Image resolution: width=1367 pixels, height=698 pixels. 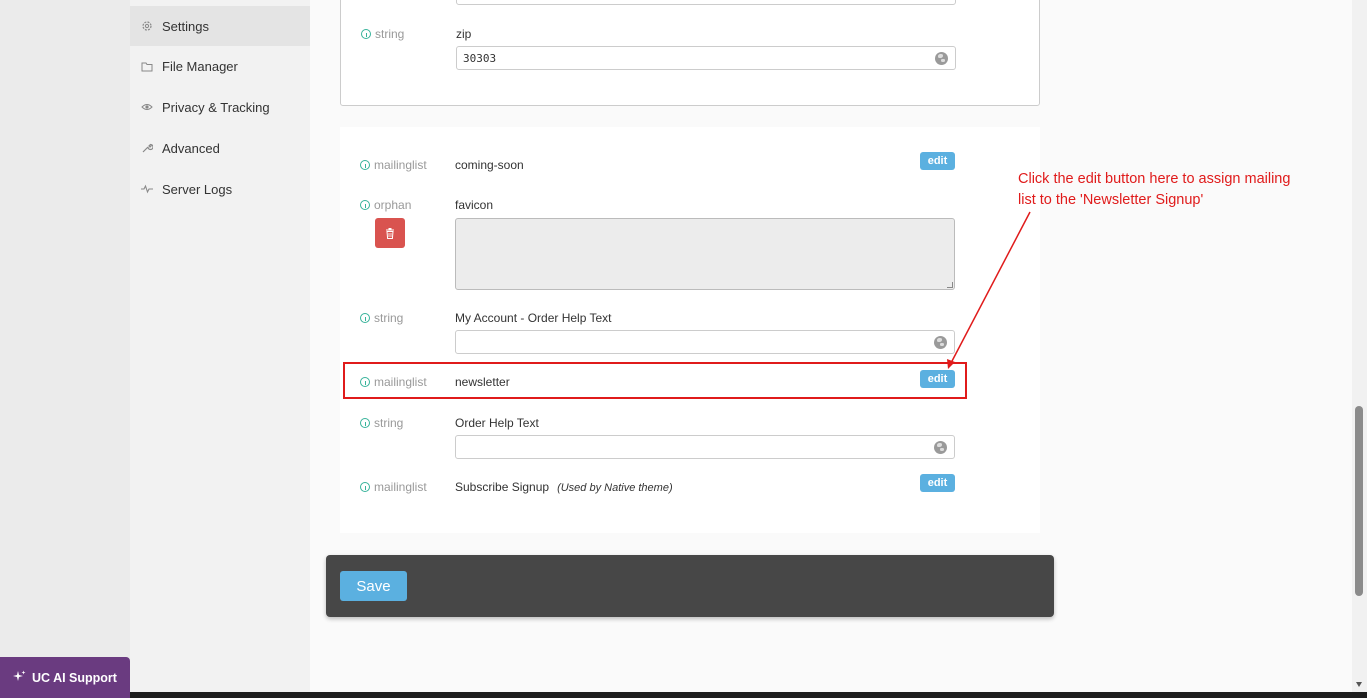 What do you see at coordinates (748, 695) in the screenshot?
I see `bottom-bar` at bounding box center [748, 695].